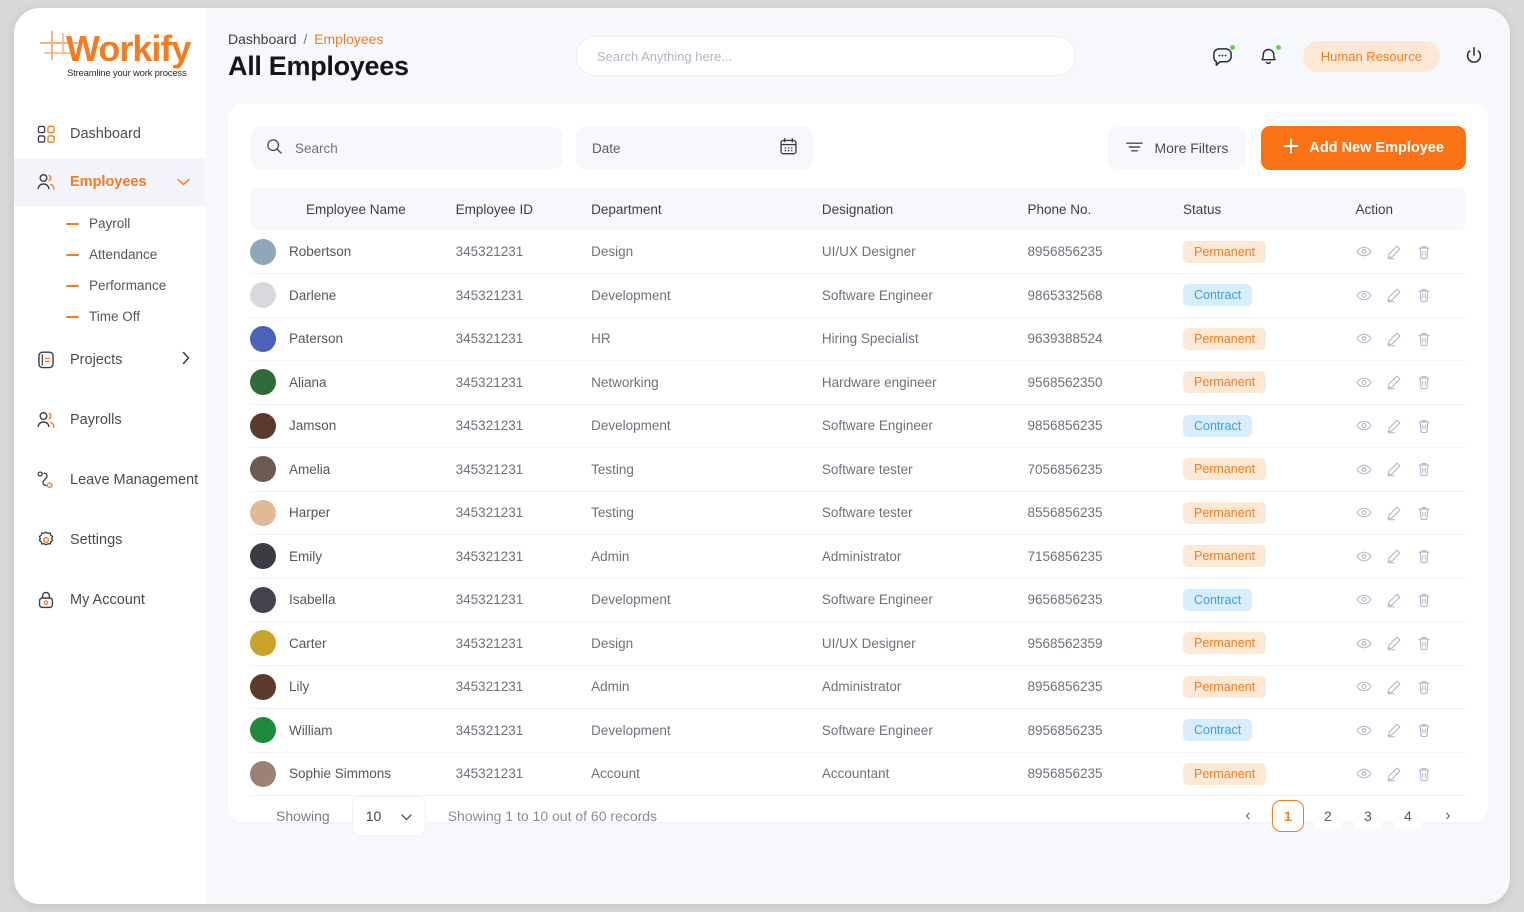 This screenshot has height=912, width=1524. Describe the element at coordinates (1269, 209) in the screenshot. I see `column-header-status: Status` at that location.